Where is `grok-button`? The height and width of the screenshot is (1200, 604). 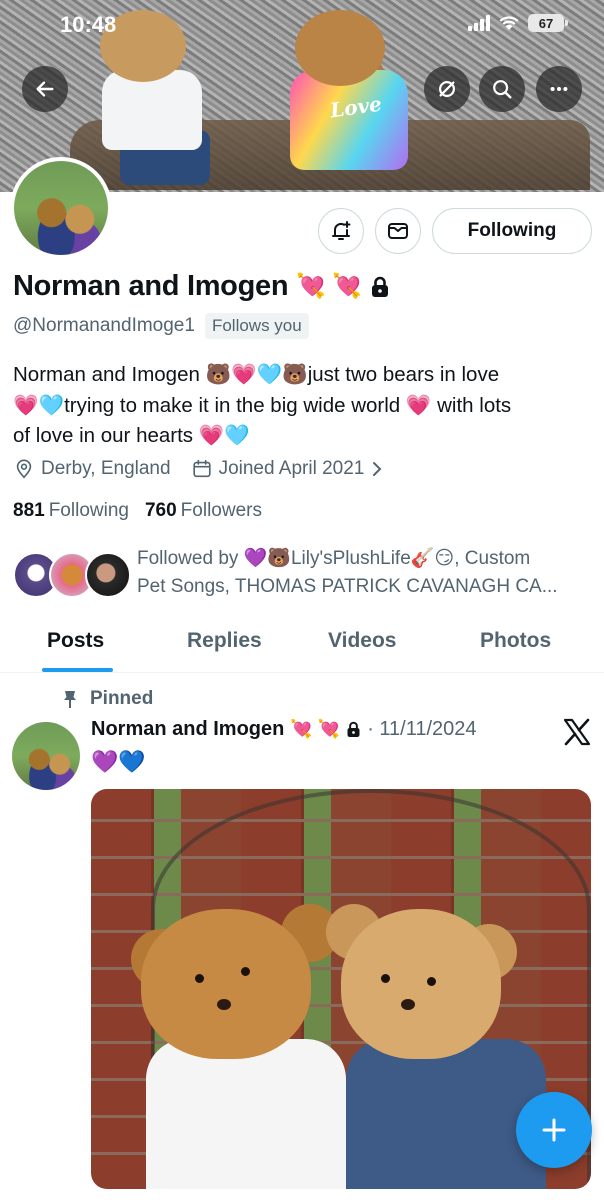
grok-button is located at coordinates (447, 89).